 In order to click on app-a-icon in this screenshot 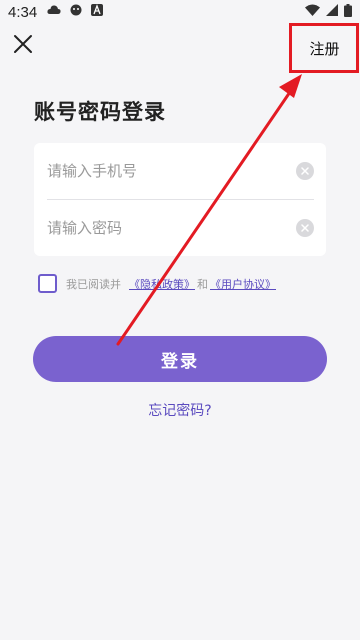, I will do `click(97, 12)`.